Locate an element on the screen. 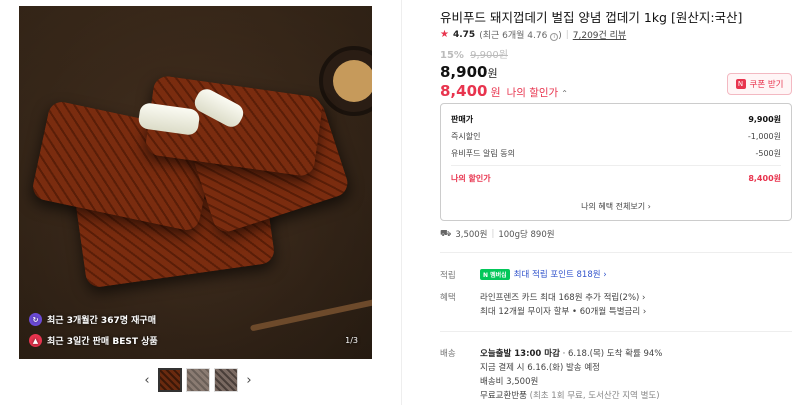 The width and height of the screenshot is (800, 405). free-return-line: 무료교환반품 (최초 1회 무료, 도서산간 지역 별도) is located at coordinates (570, 395).